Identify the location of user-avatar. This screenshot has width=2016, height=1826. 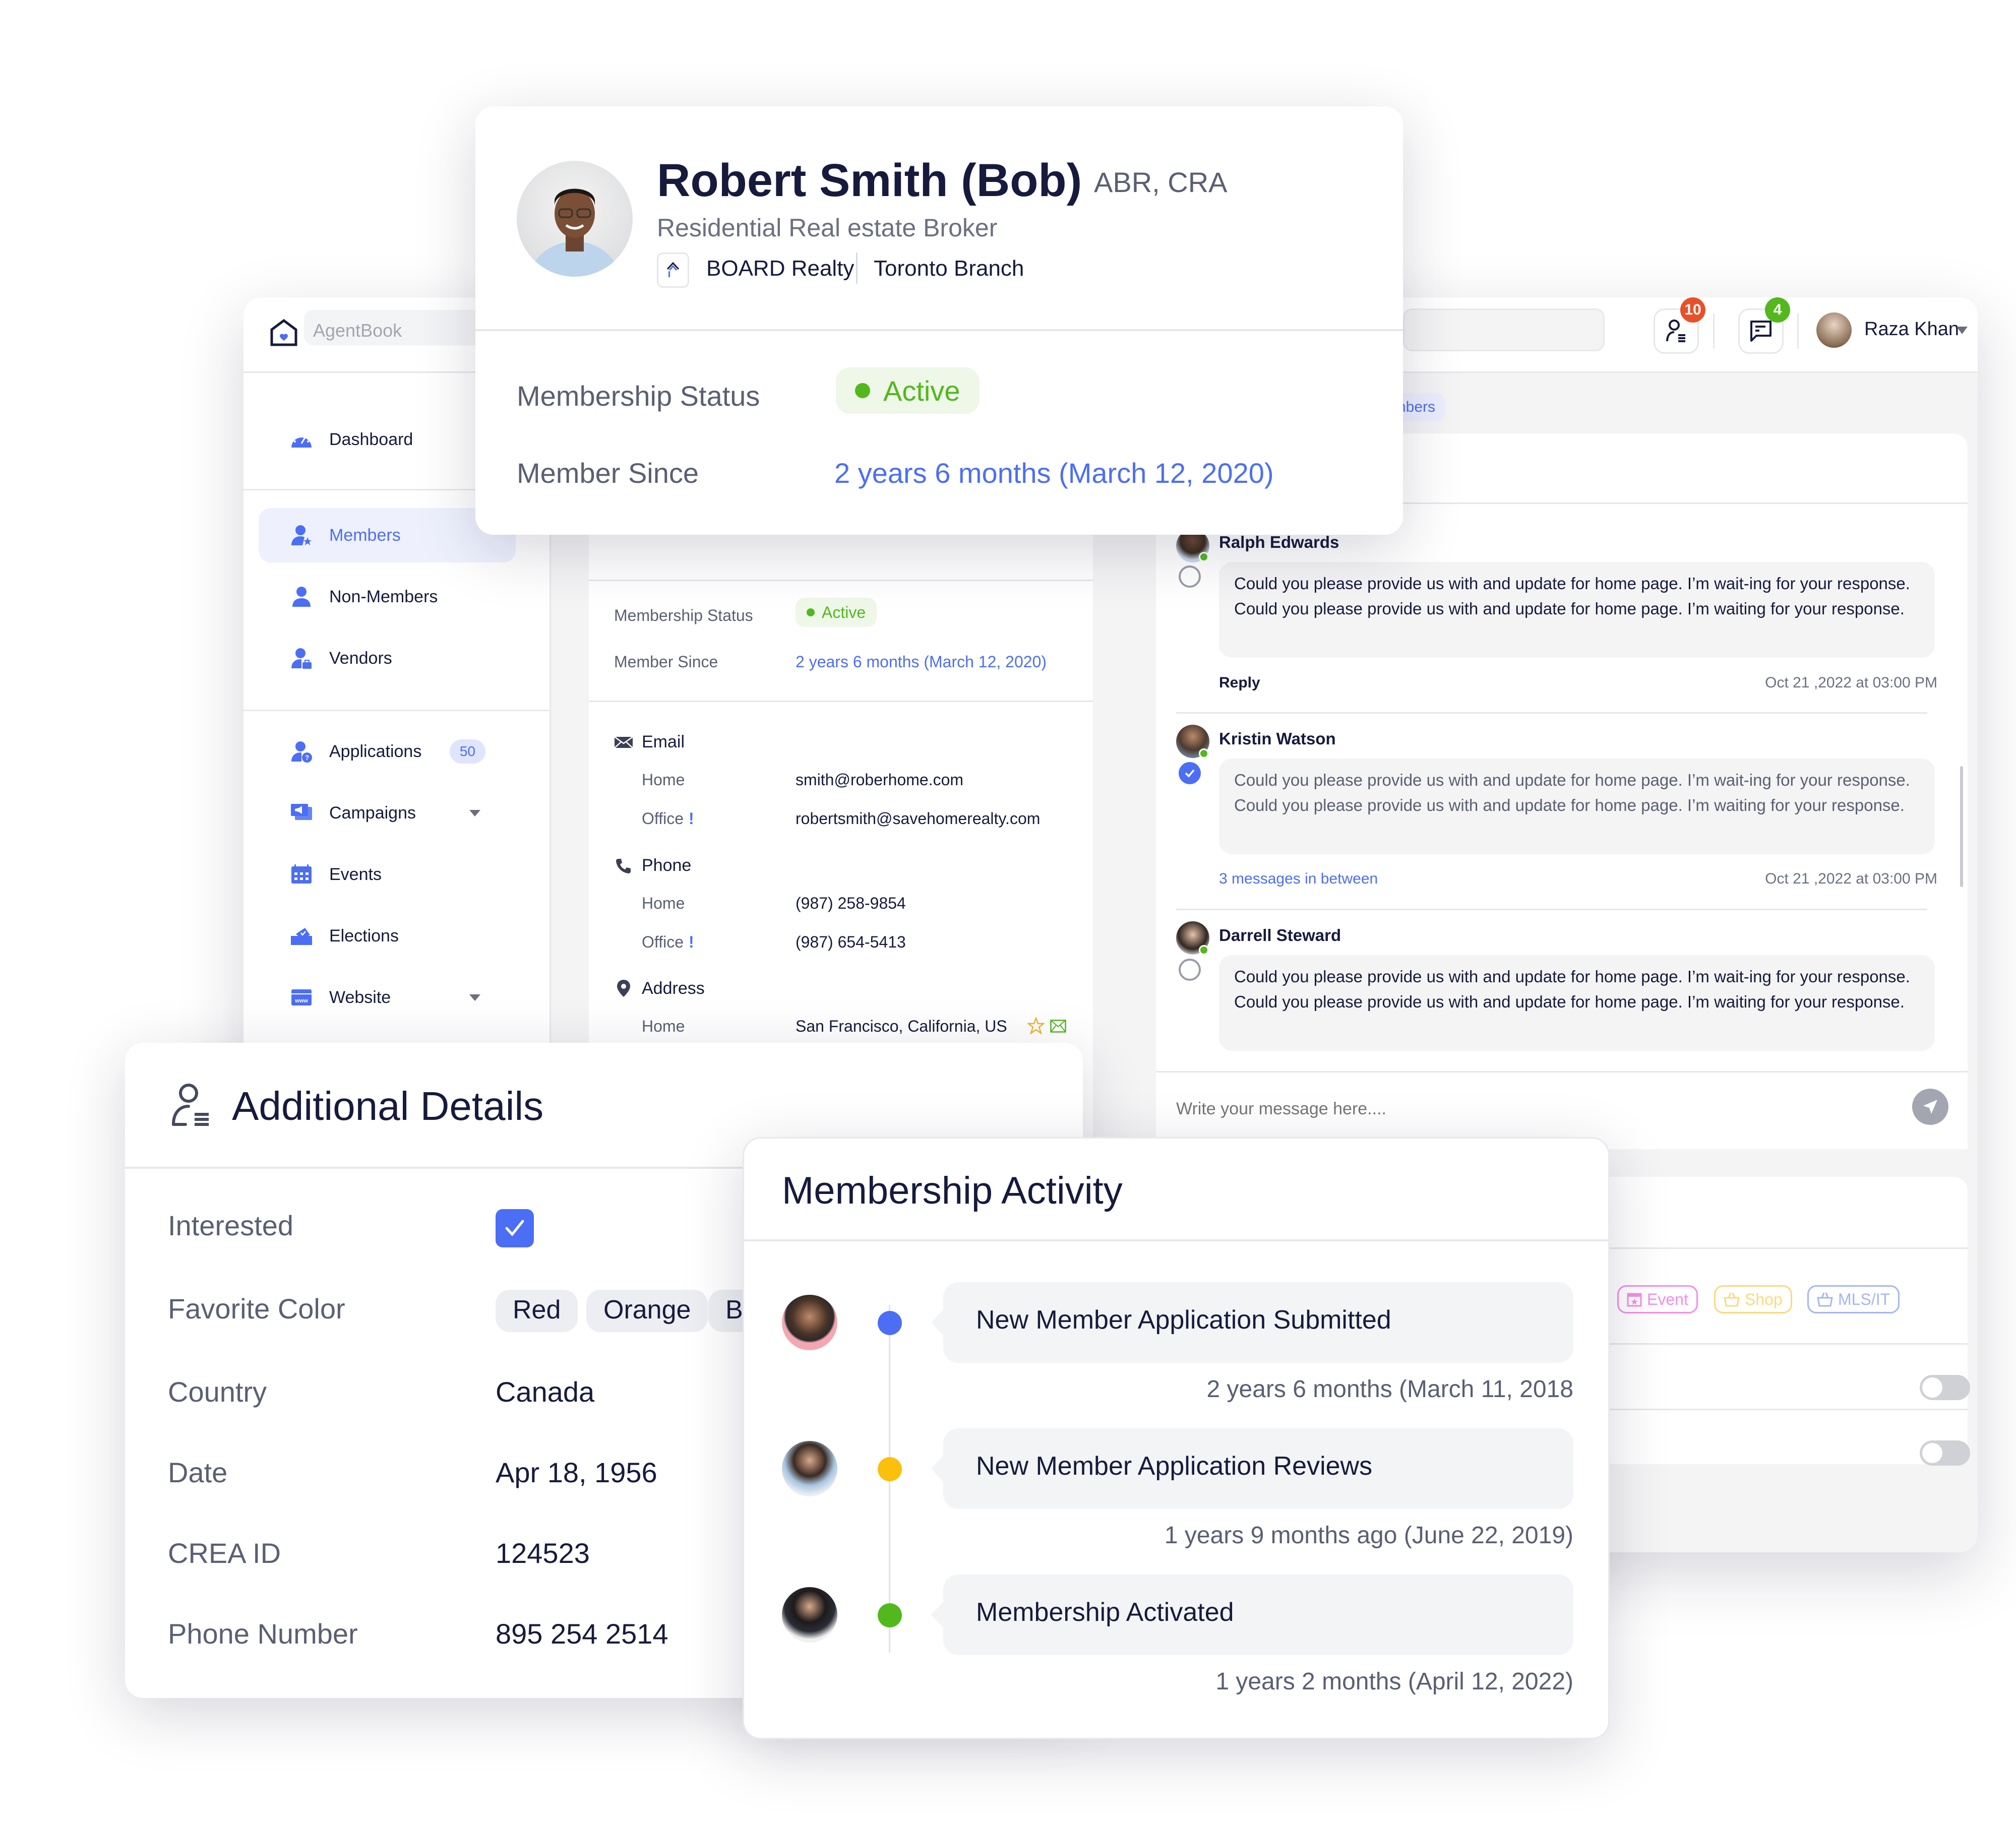
(1834, 330).